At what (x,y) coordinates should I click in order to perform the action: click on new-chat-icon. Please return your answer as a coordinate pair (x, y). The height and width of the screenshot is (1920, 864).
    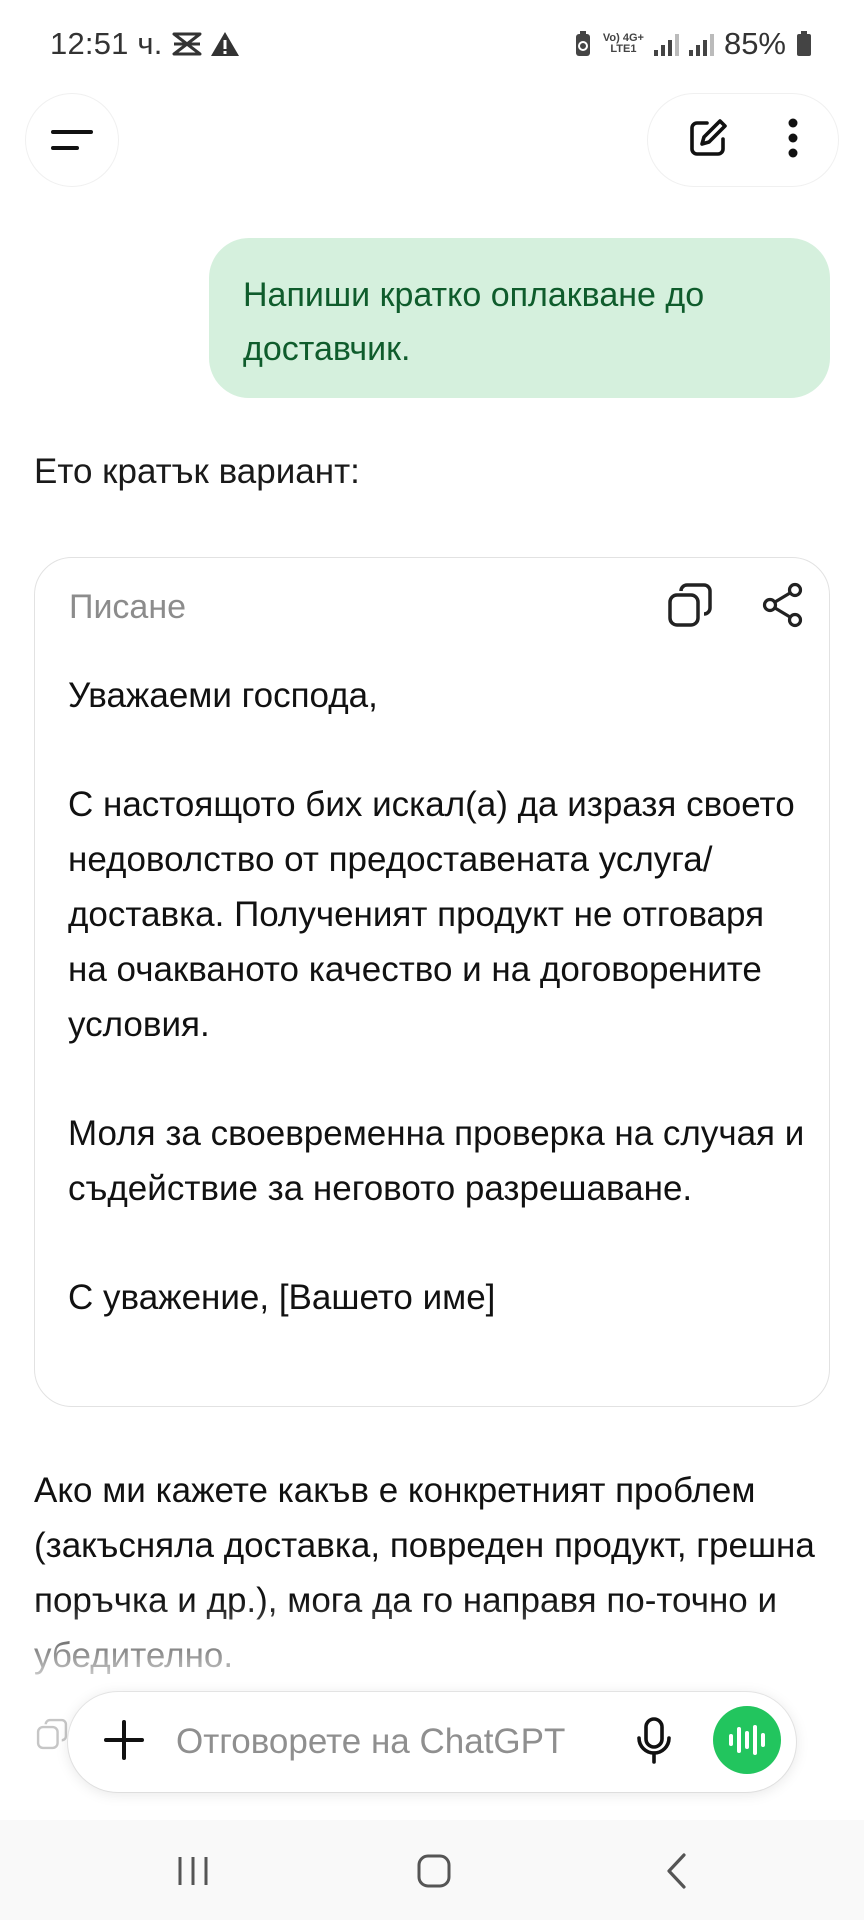
    Looking at the image, I should click on (708, 137).